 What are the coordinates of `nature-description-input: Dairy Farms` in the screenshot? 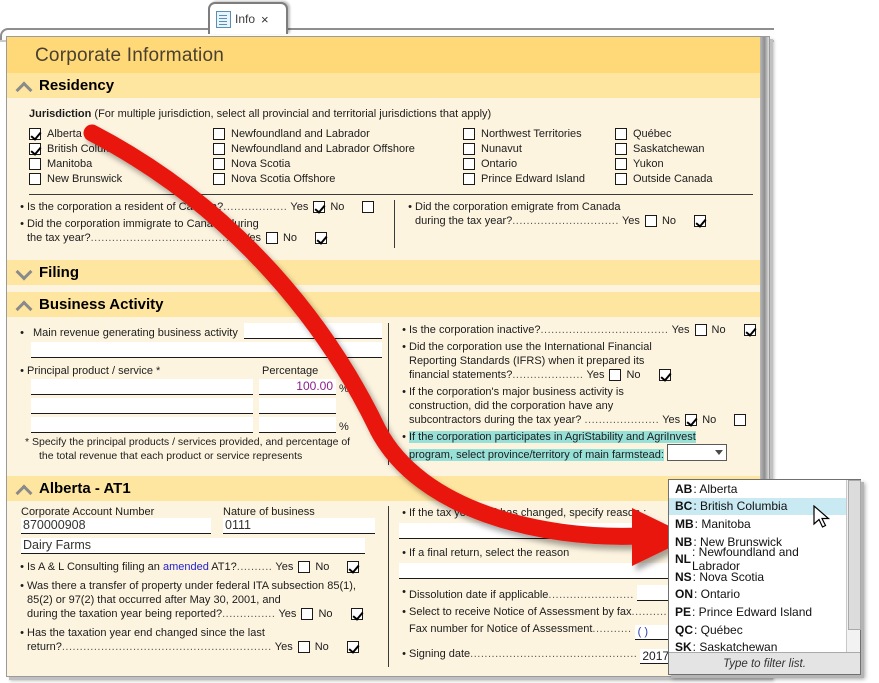 It's located at (193, 546).